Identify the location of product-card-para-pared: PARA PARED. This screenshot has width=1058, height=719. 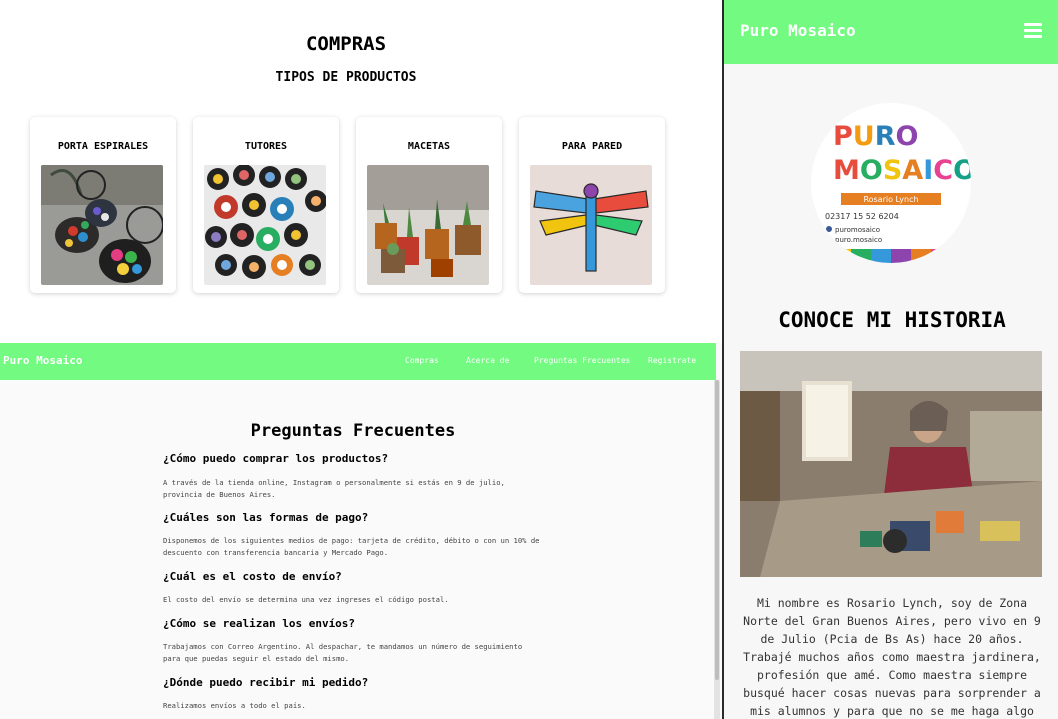
(592, 205).